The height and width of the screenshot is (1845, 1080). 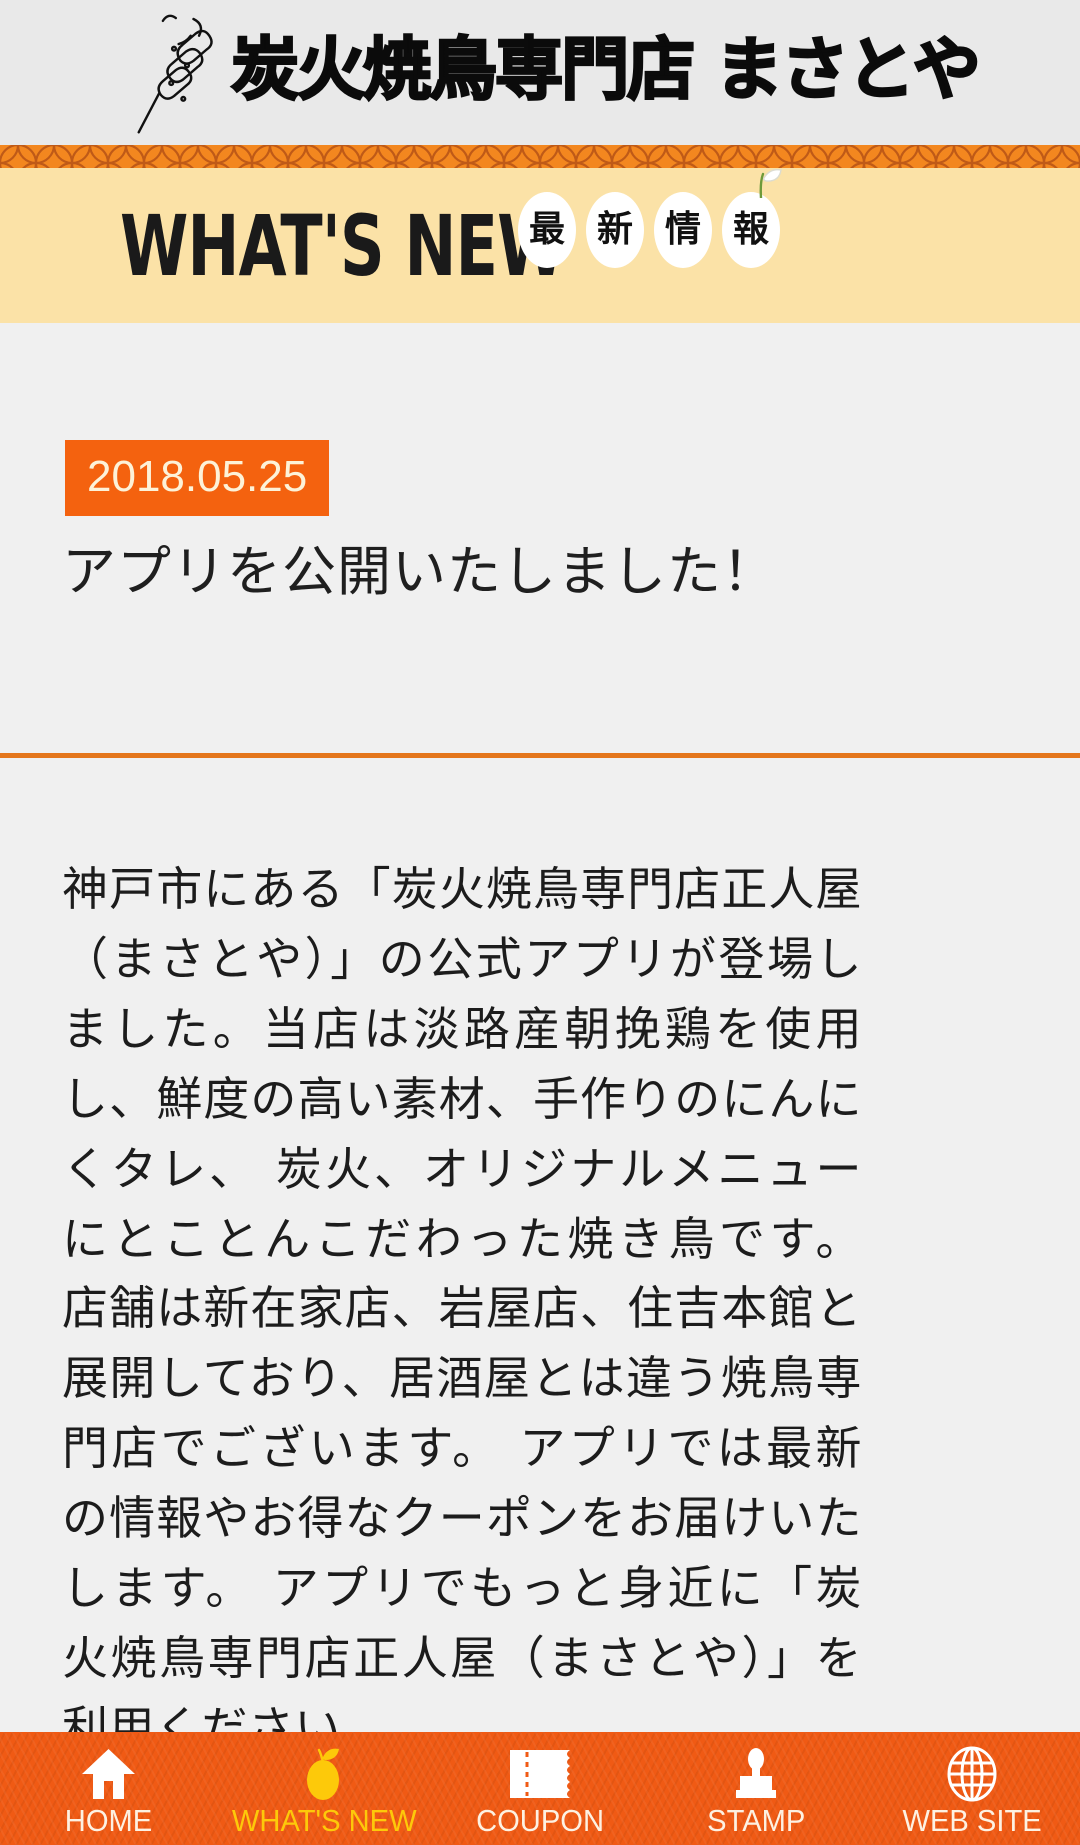 I want to click on kanji-char: 新, so click(x=614, y=229).